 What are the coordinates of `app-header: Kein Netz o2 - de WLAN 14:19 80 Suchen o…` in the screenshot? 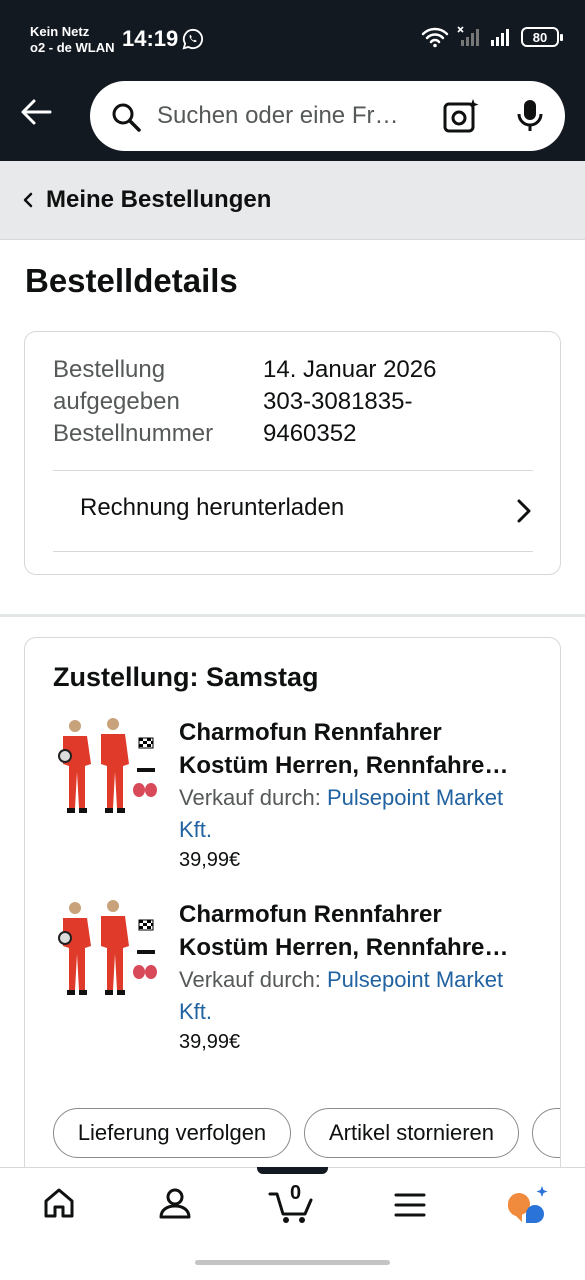 It's located at (292, 80).